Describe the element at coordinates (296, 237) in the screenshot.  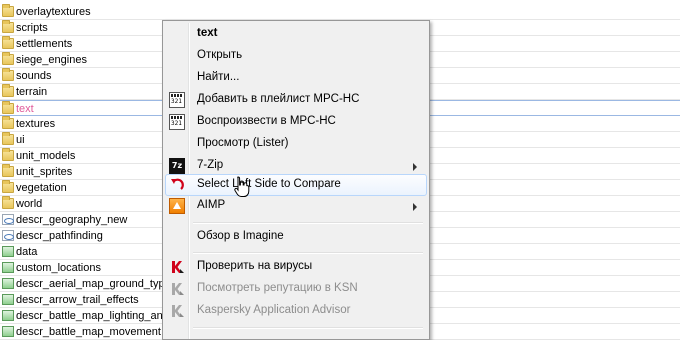
I see `menu-item-view-in-imagine: Обзор в Imagine` at that location.